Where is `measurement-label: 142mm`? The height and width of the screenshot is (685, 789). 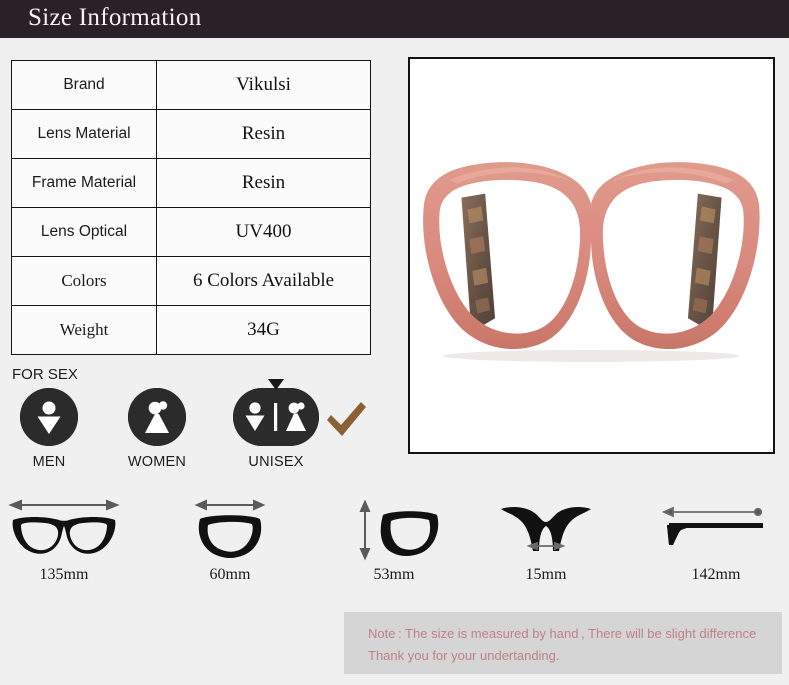 measurement-label: 142mm is located at coordinates (716, 574).